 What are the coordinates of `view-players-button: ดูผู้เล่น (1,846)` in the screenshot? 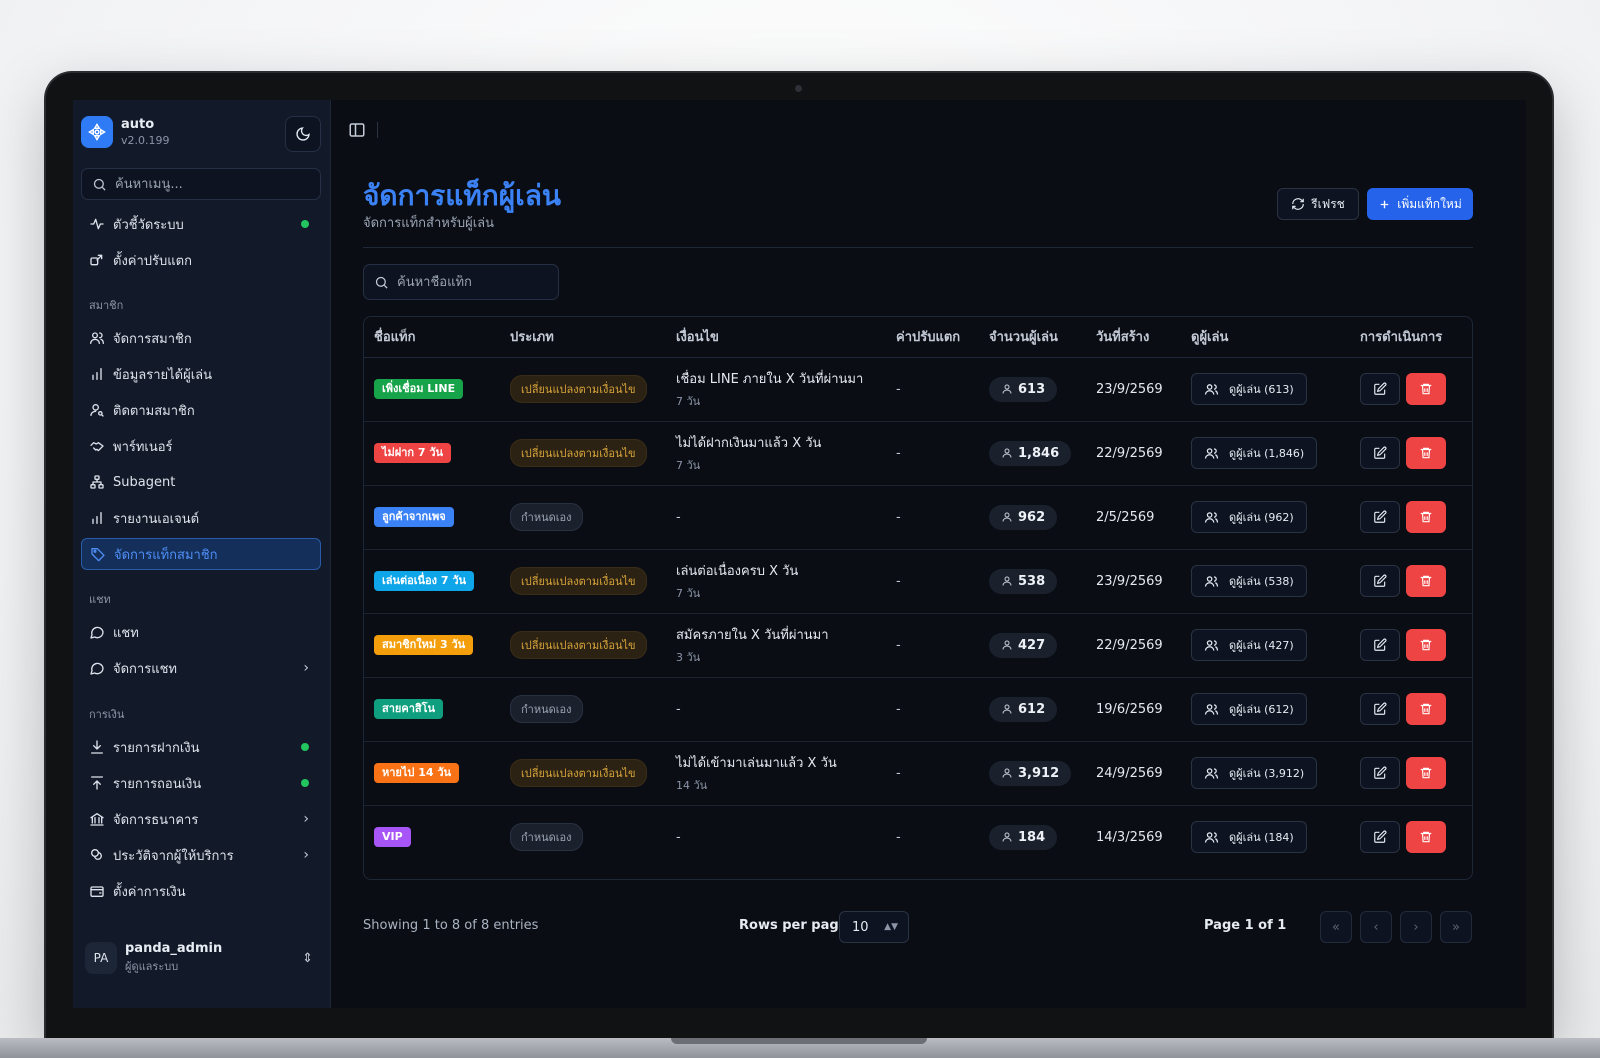 It's located at (1254, 453).